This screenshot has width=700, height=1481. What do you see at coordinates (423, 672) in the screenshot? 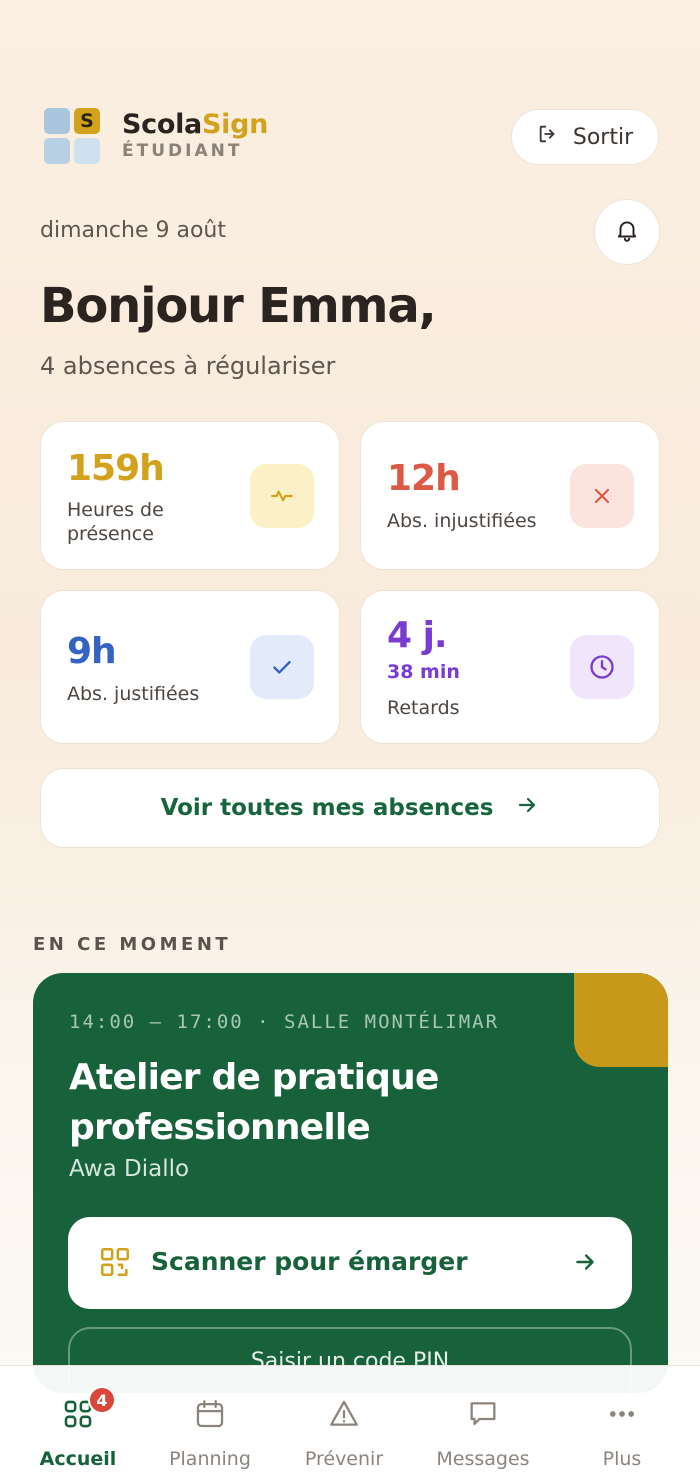
I see `stat-subvalue: 38 min` at bounding box center [423, 672].